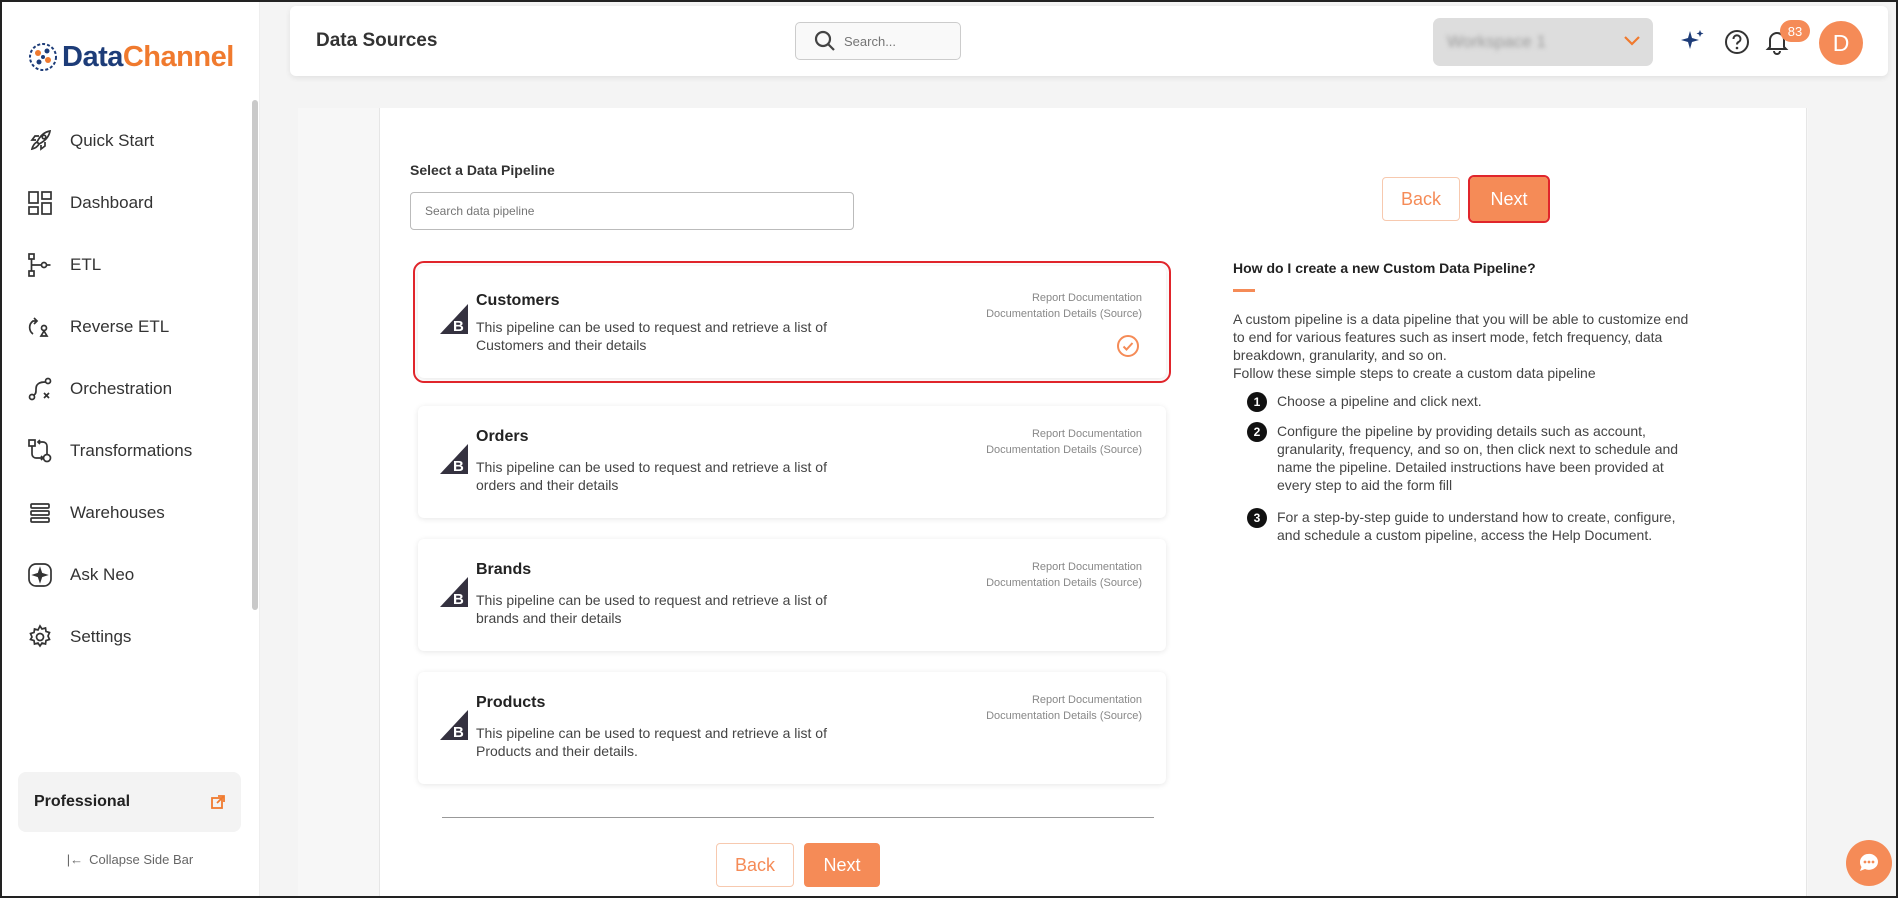 The width and height of the screenshot is (1898, 898). I want to click on plan-label: Professional, so click(82, 801).